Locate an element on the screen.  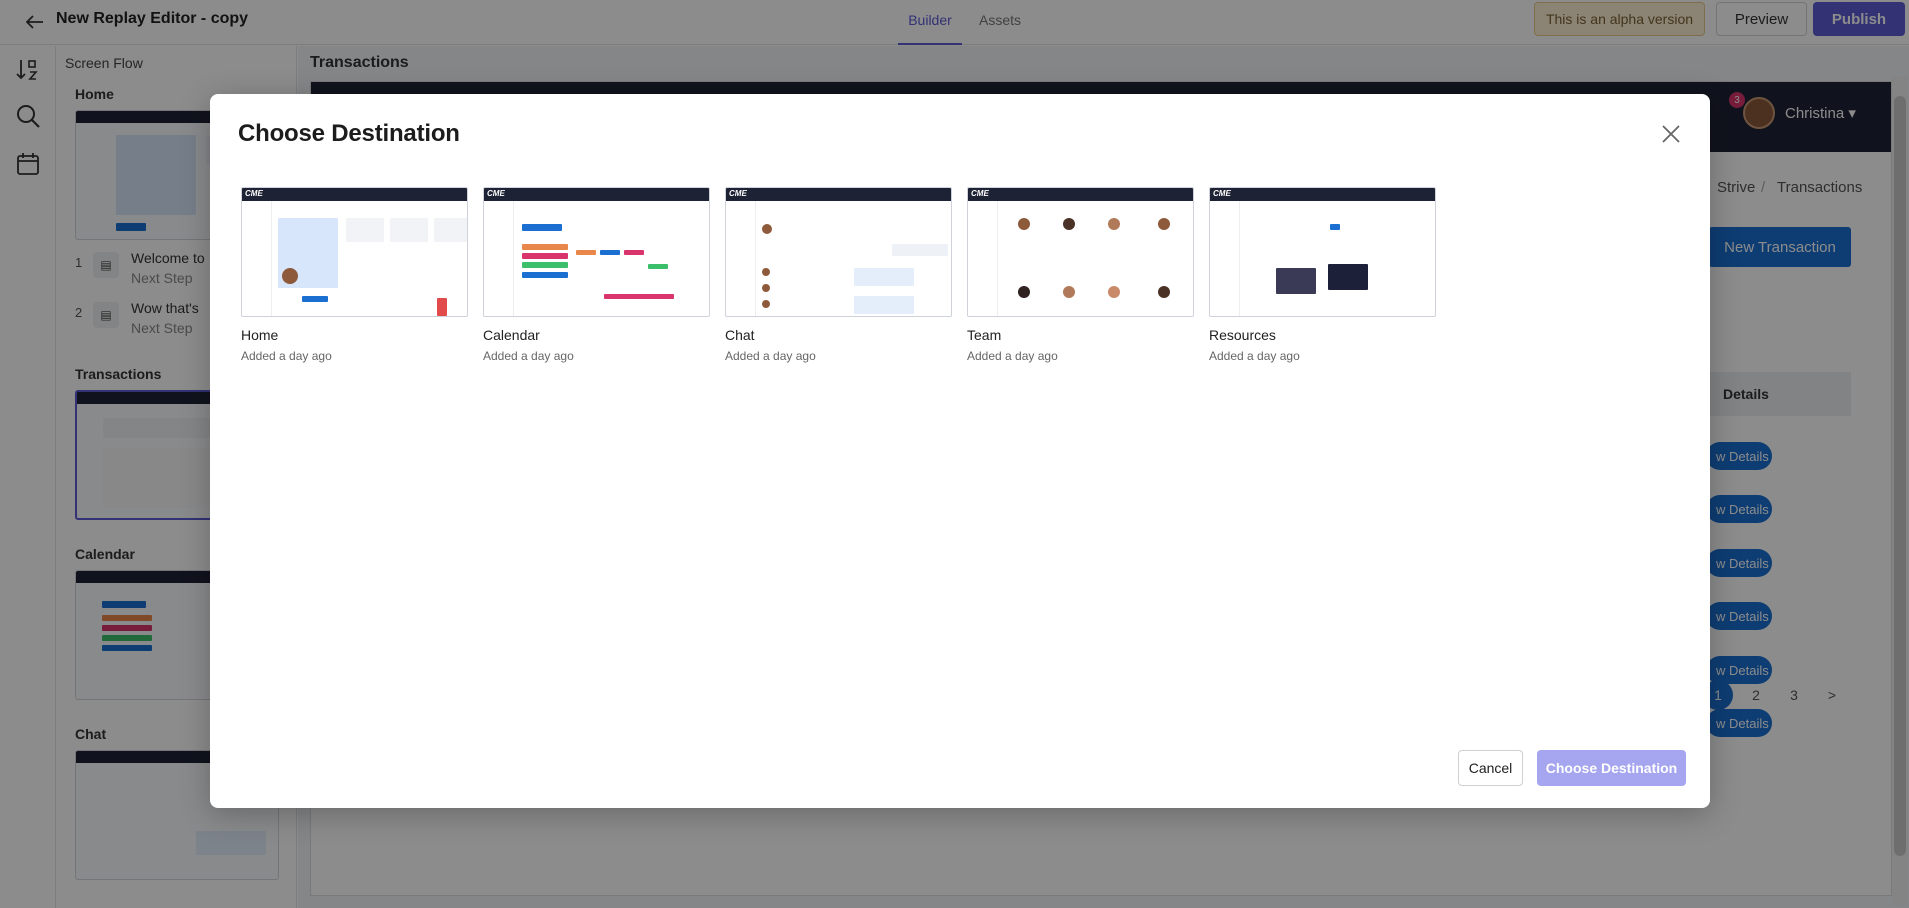
destination-card-calendar: CME Calendar Added a day ago is located at coordinates (596, 275).